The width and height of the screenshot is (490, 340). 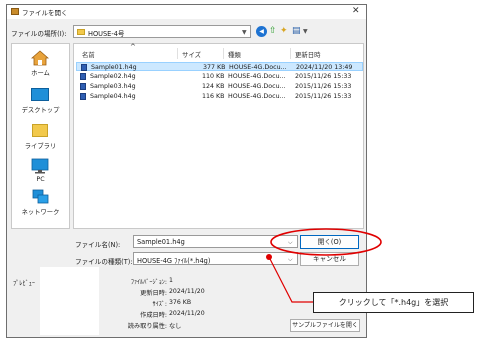 What do you see at coordinates (290, 279) in the screenshot?
I see `callout-leader-line` at bounding box center [290, 279].